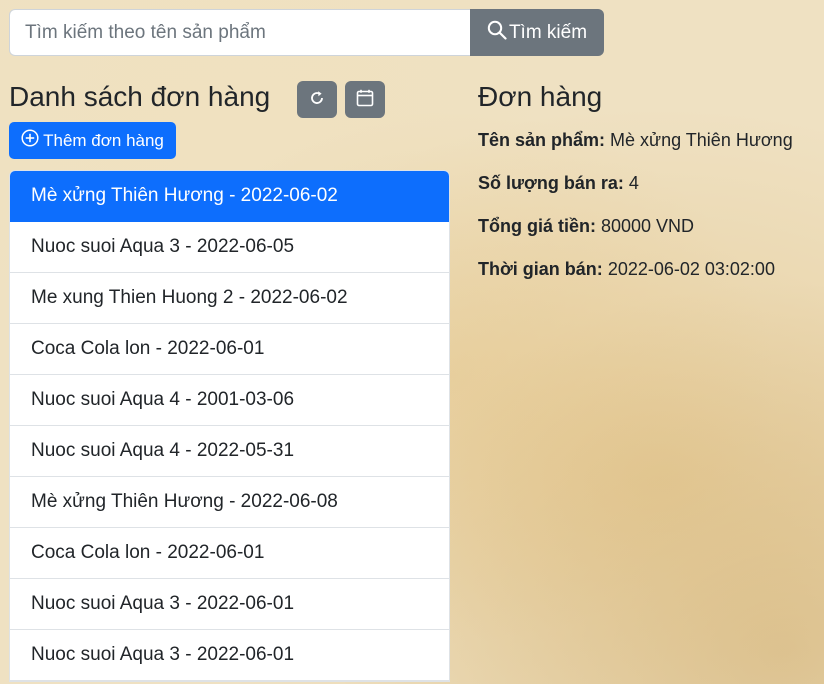 The height and width of the screenshot is (684, 824). I want to click on order-list-item: Nuoc suoi Aqua 3 - 2022-06-05, so click(229, 247).